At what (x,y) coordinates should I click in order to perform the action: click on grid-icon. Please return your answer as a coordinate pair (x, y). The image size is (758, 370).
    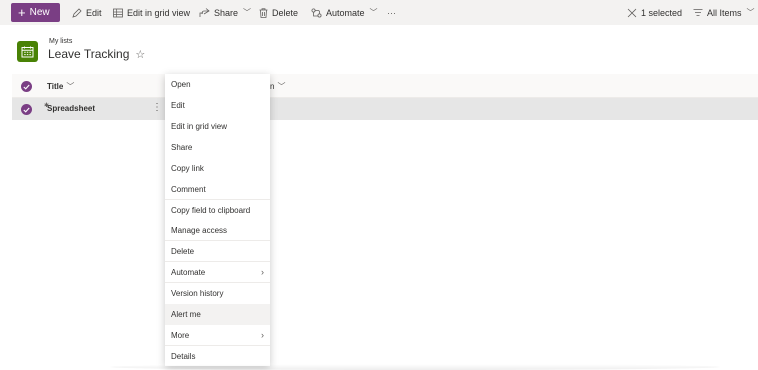
    Looking at the image, I should click on (118, 13).